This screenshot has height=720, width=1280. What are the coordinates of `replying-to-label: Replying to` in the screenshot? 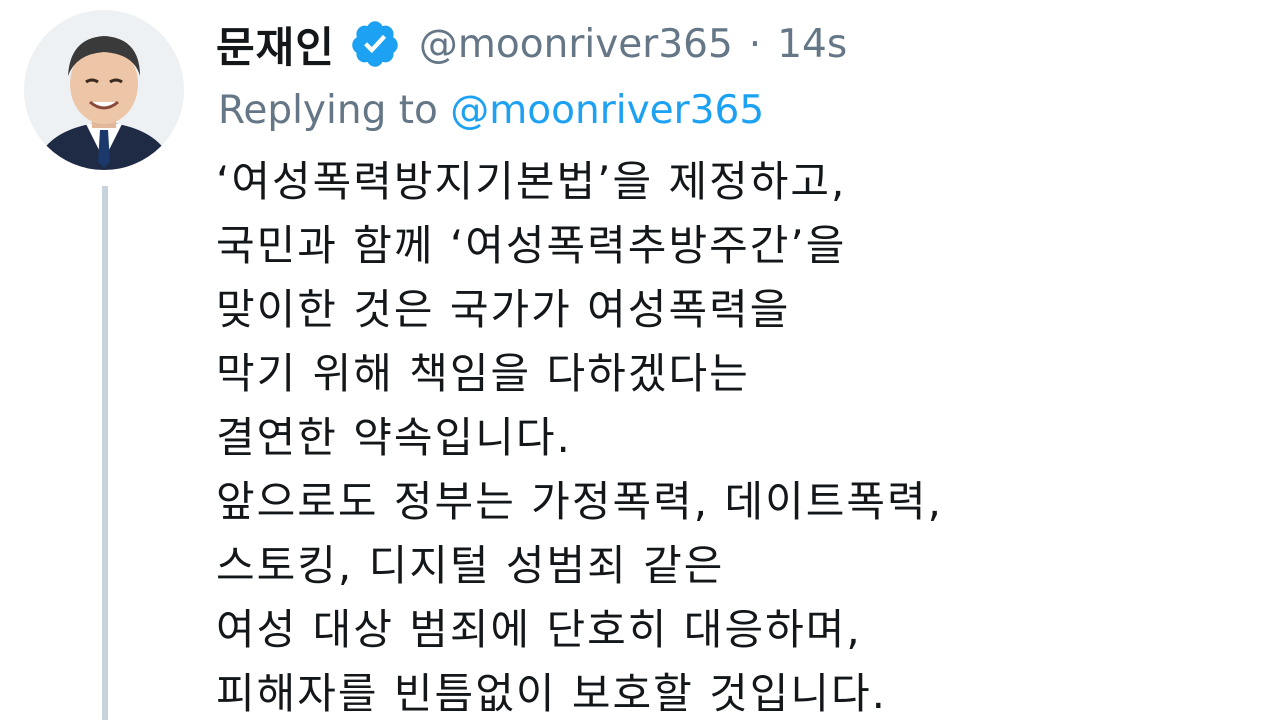 It's located at (328, 110).